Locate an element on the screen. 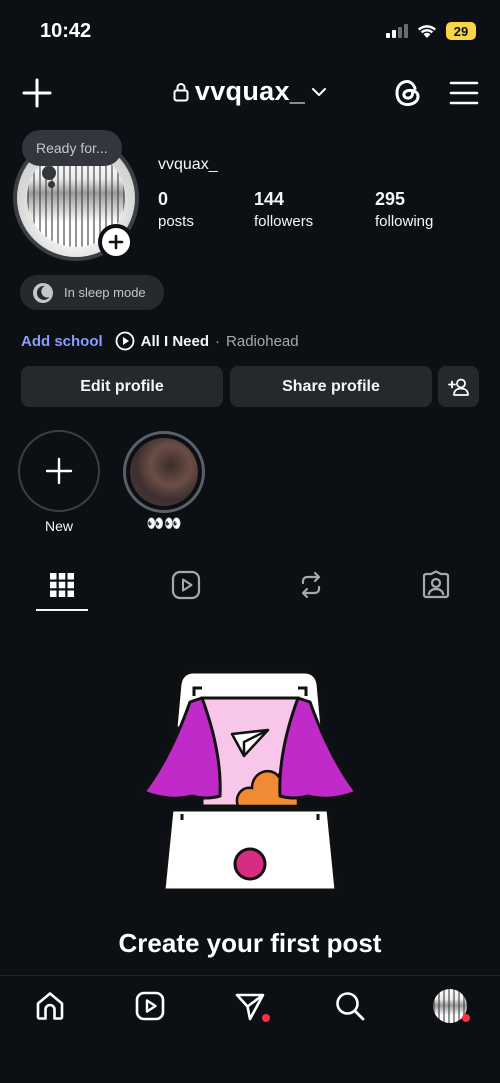 The height and width of the screenshot is (1083, 500). tab-reposts is located at coordinates (311, 585).